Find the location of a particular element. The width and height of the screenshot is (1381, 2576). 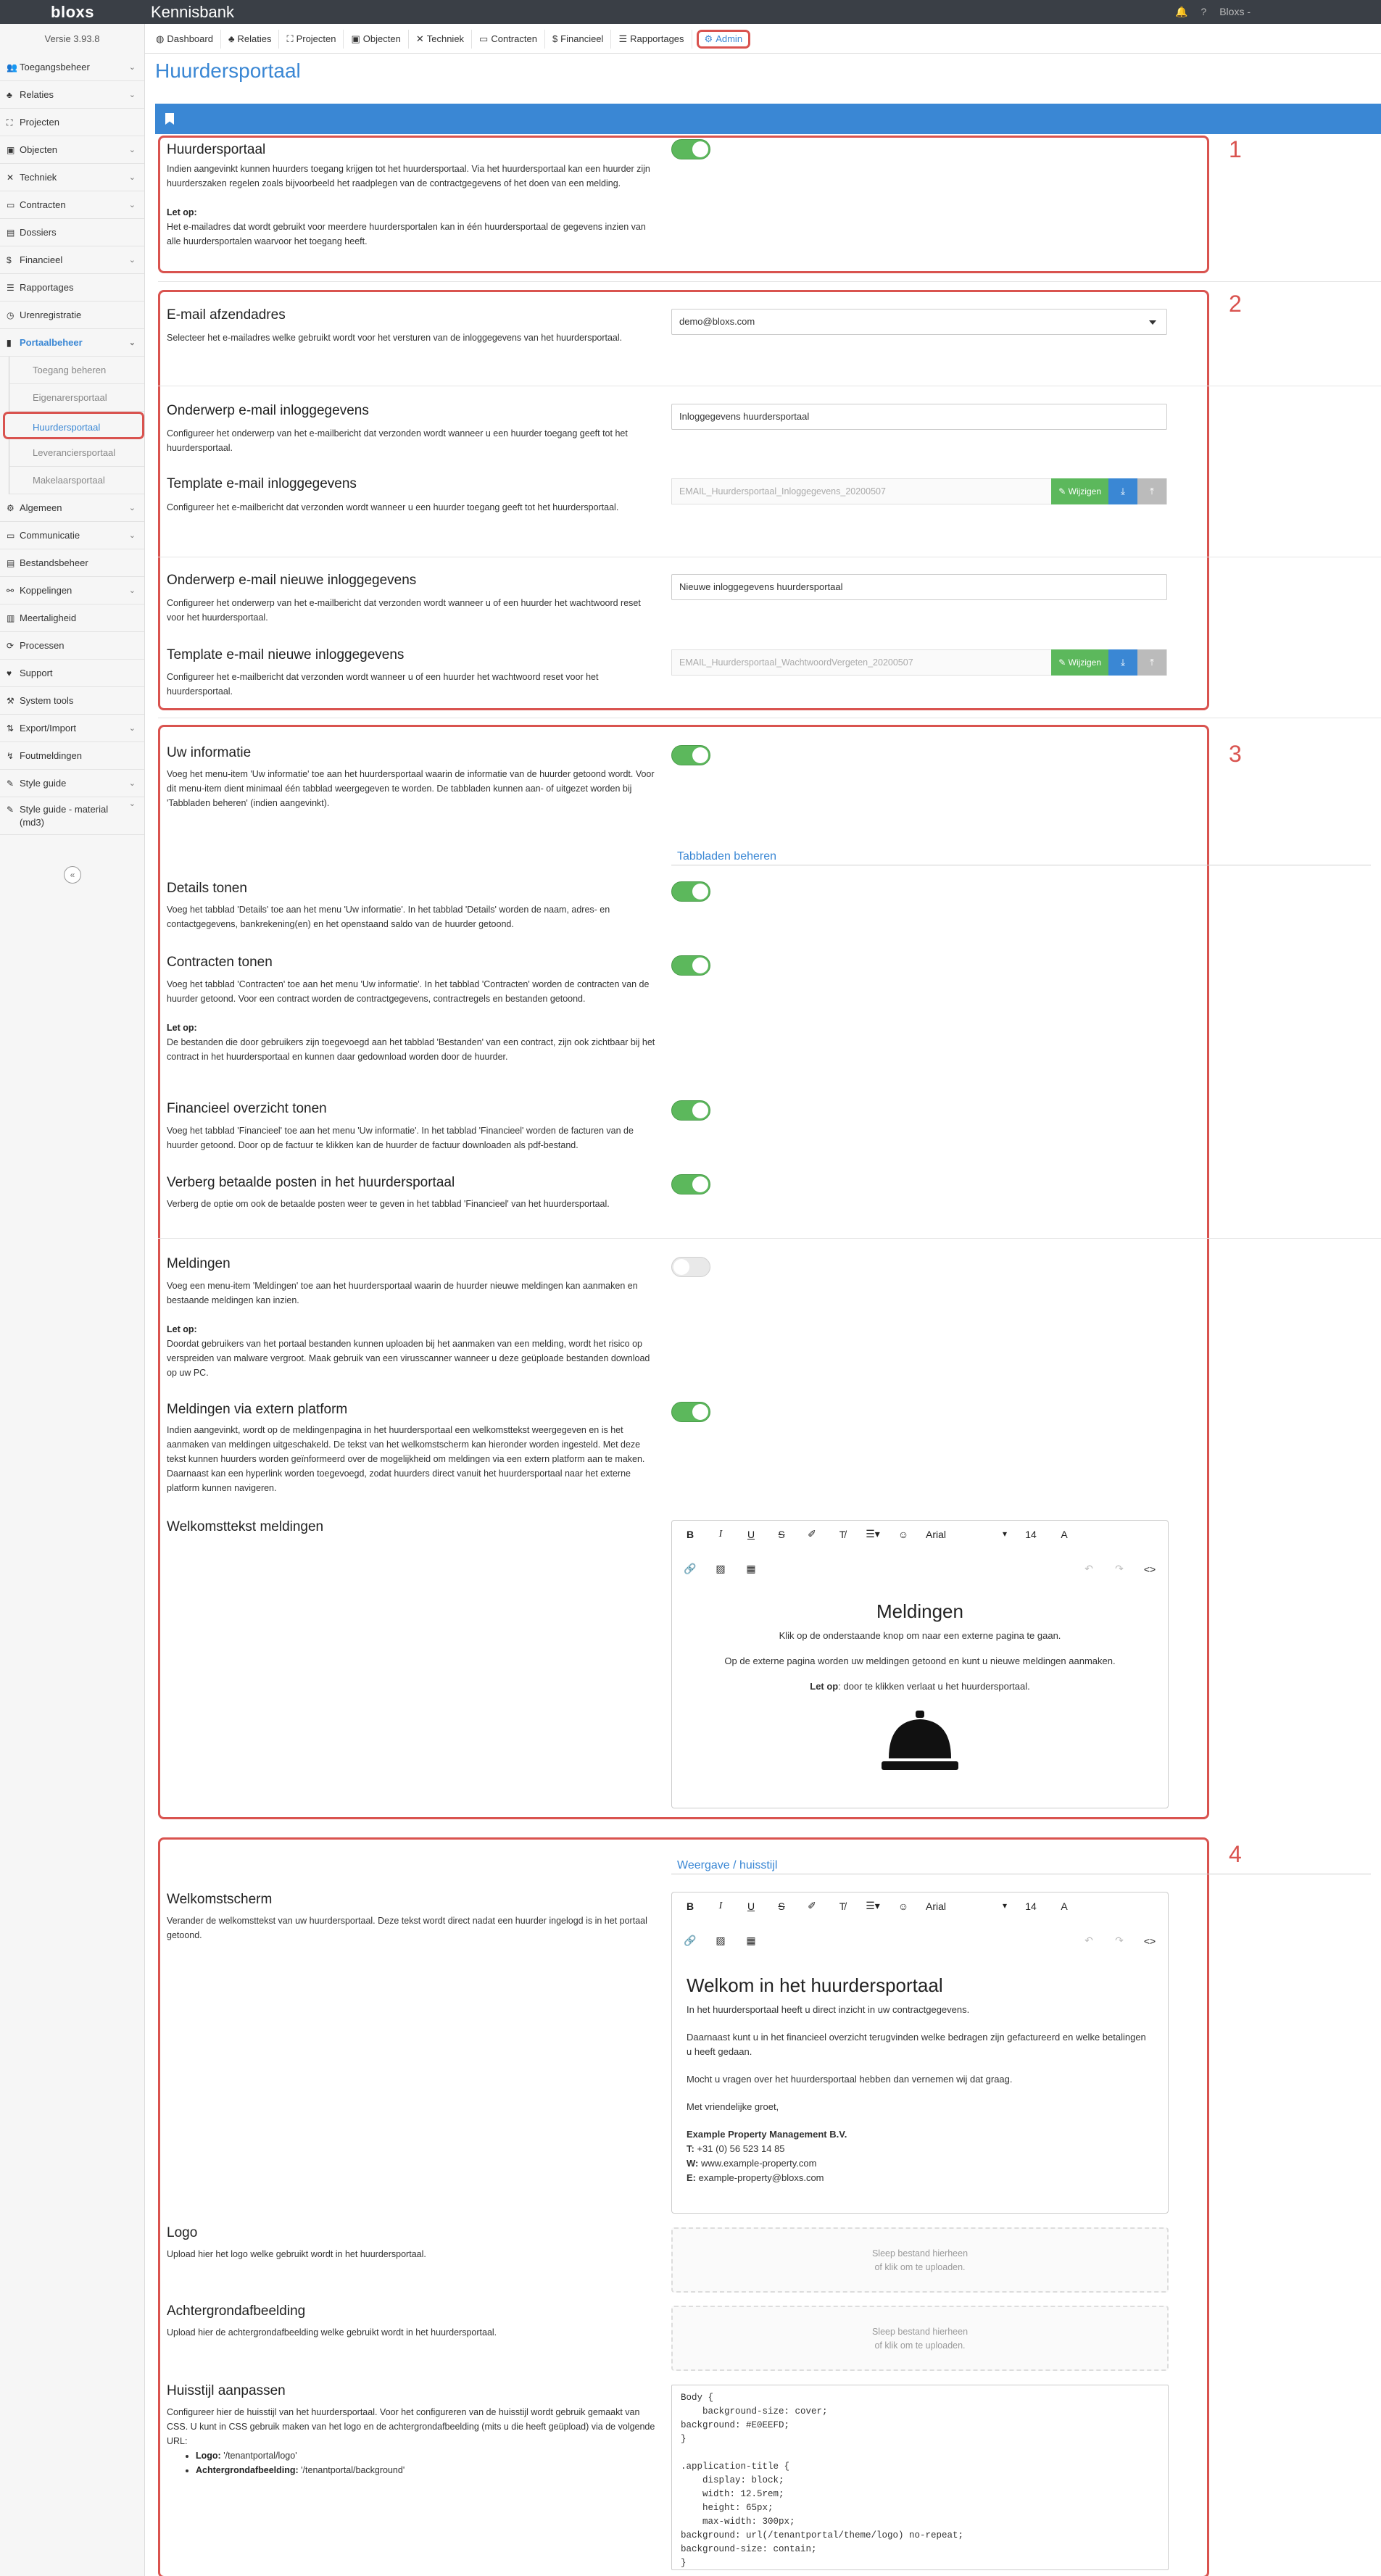

sidebar-item-toegangsbeheer: 👥 Toegangsbeheer ⌄ is located at coordinates (72, 67).